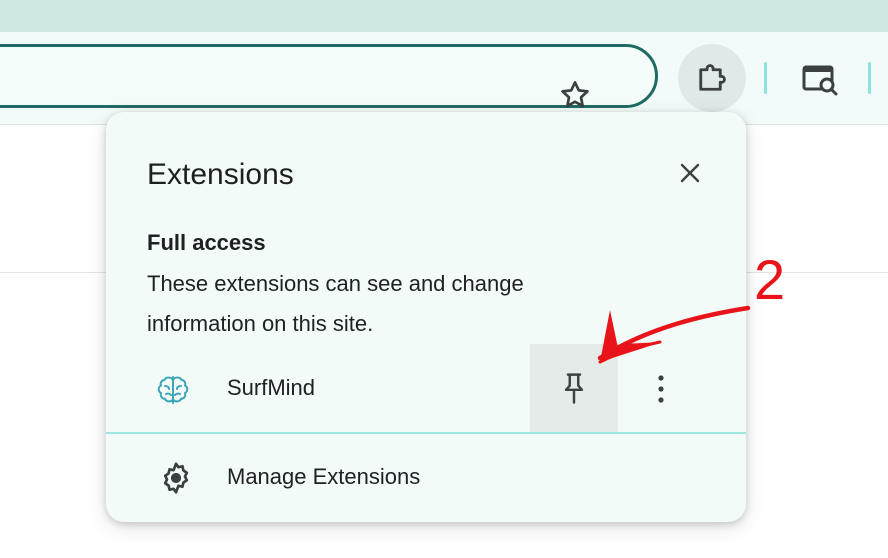 This screenshot has width=888, height=558. Describe the element at coordinates (173, 390) in the screenshot. I see `brain-icon` at that location.